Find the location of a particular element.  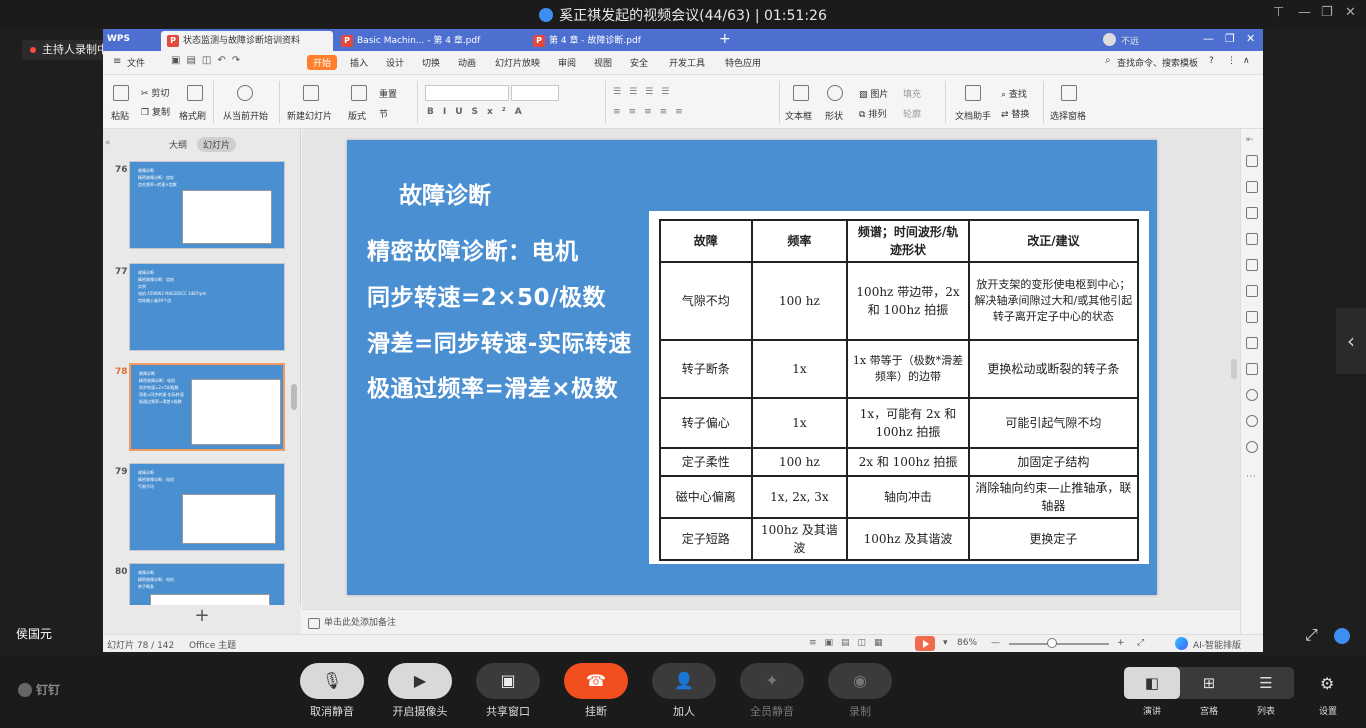

hangup-button: ☎ is located at coordinates (596, 681).